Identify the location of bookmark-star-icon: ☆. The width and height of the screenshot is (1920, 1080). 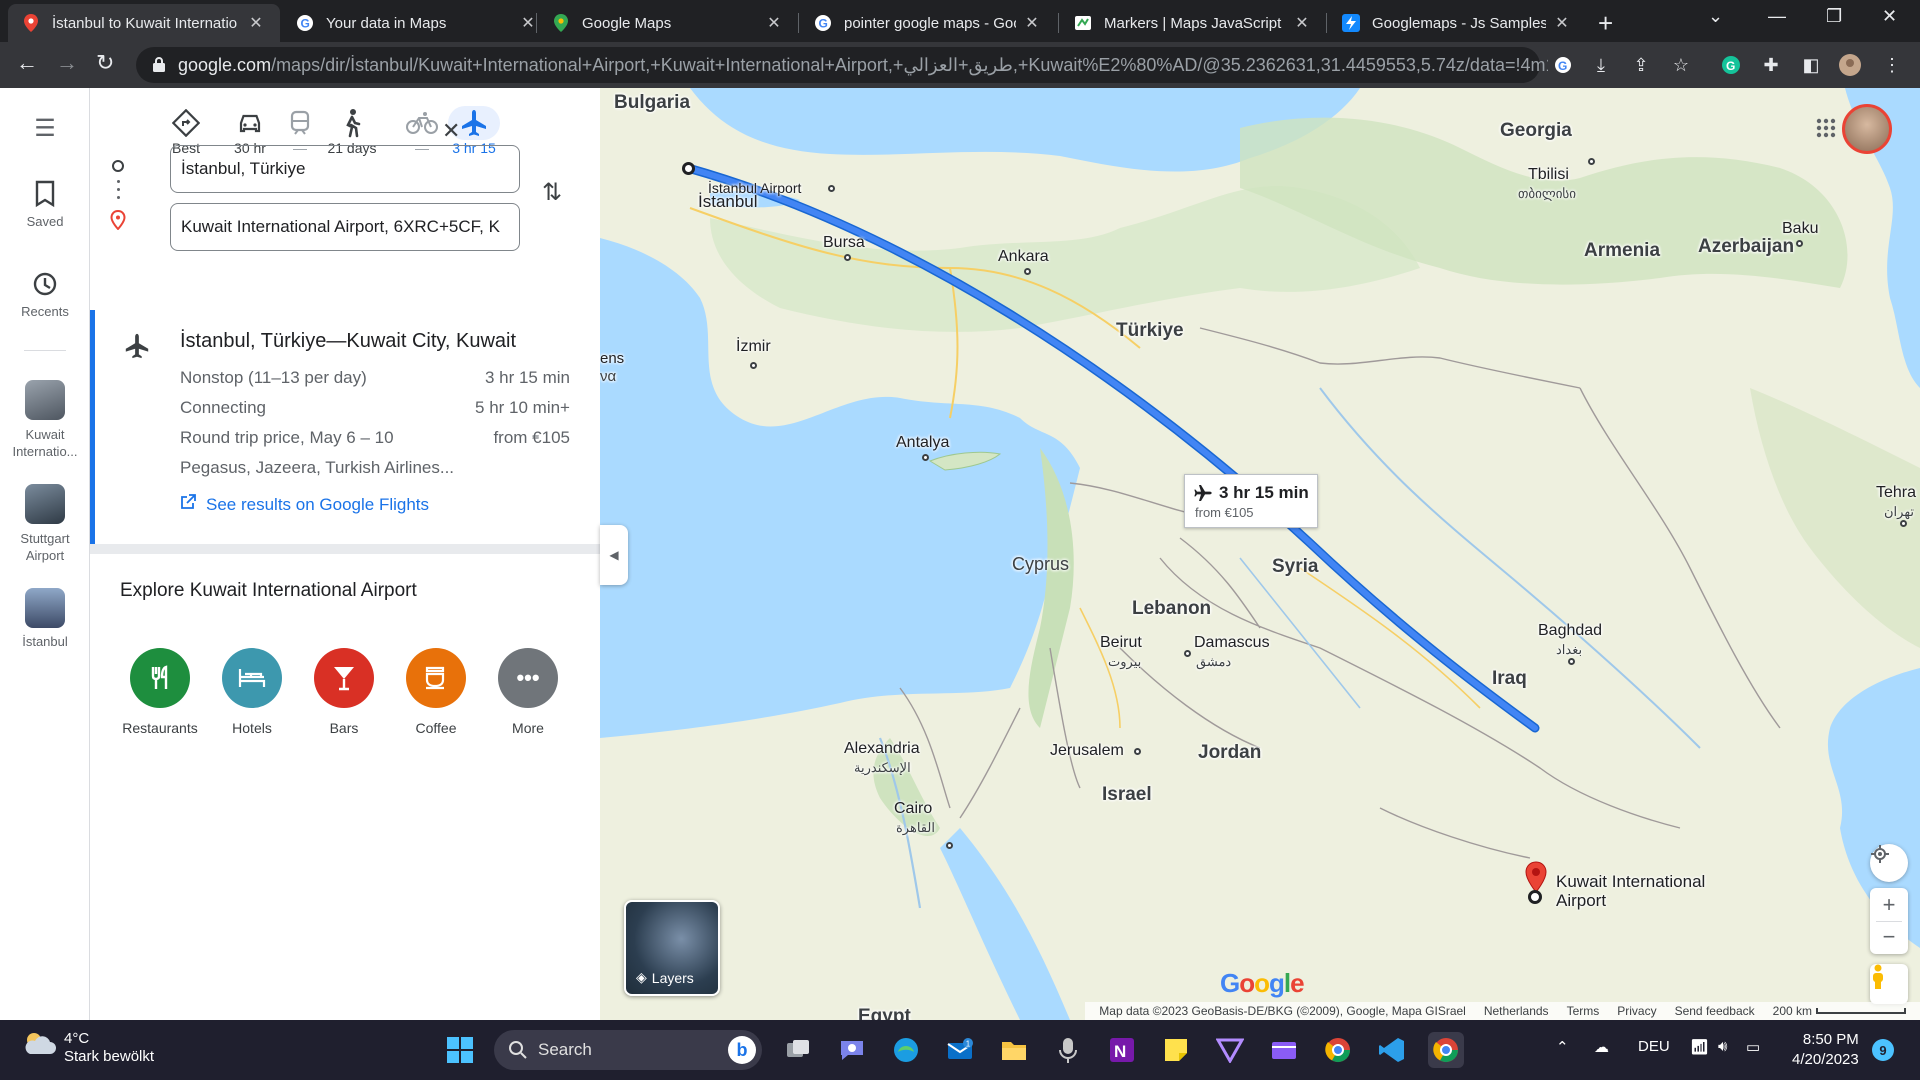
(1681, 65).